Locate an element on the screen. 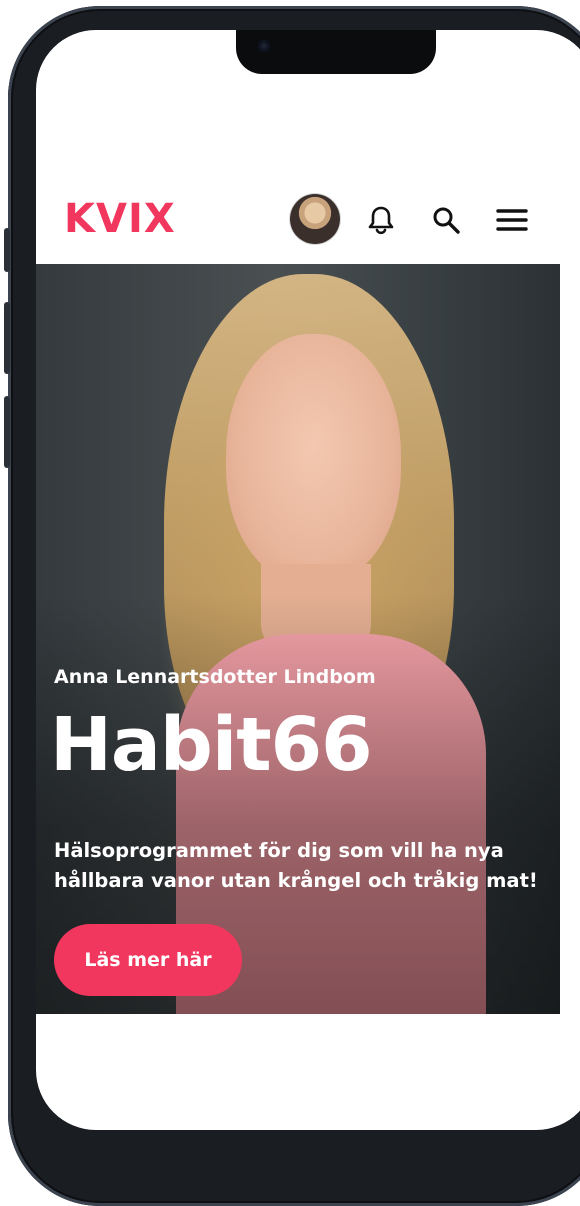  front-camera is located at coordinates (264, 46).